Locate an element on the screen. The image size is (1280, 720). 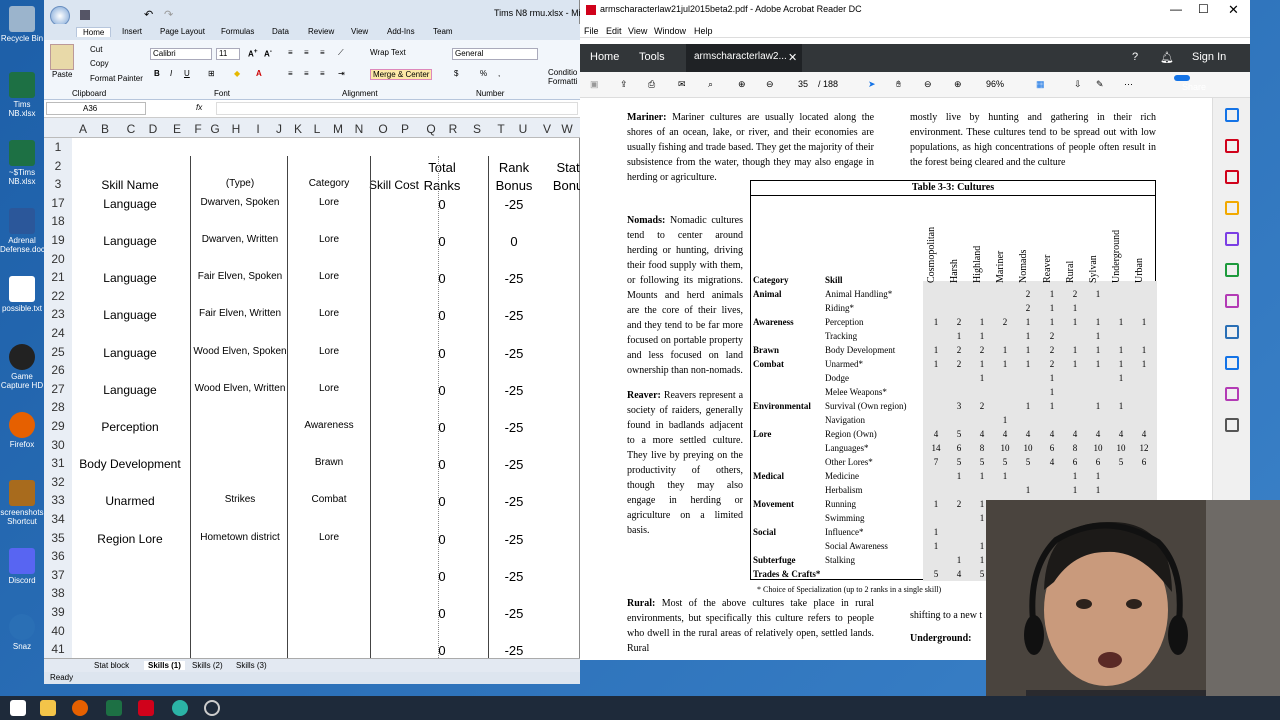
hand-tool-icon: ✋︎ is located at coordinates (898, 84).